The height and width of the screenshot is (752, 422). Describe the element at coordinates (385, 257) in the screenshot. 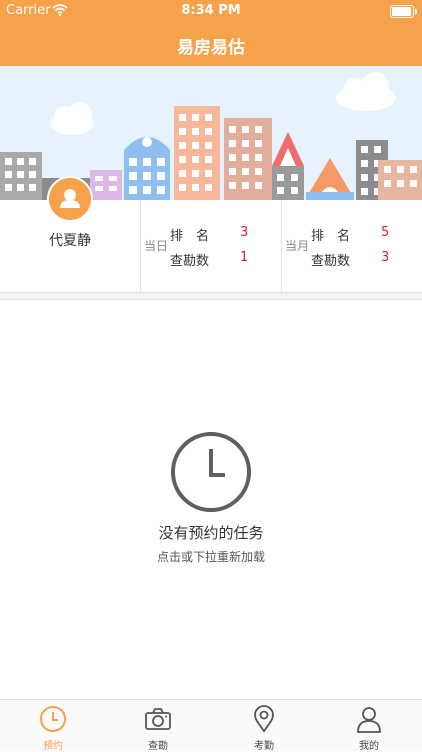

I see `month-survey-value: 3` at that location.